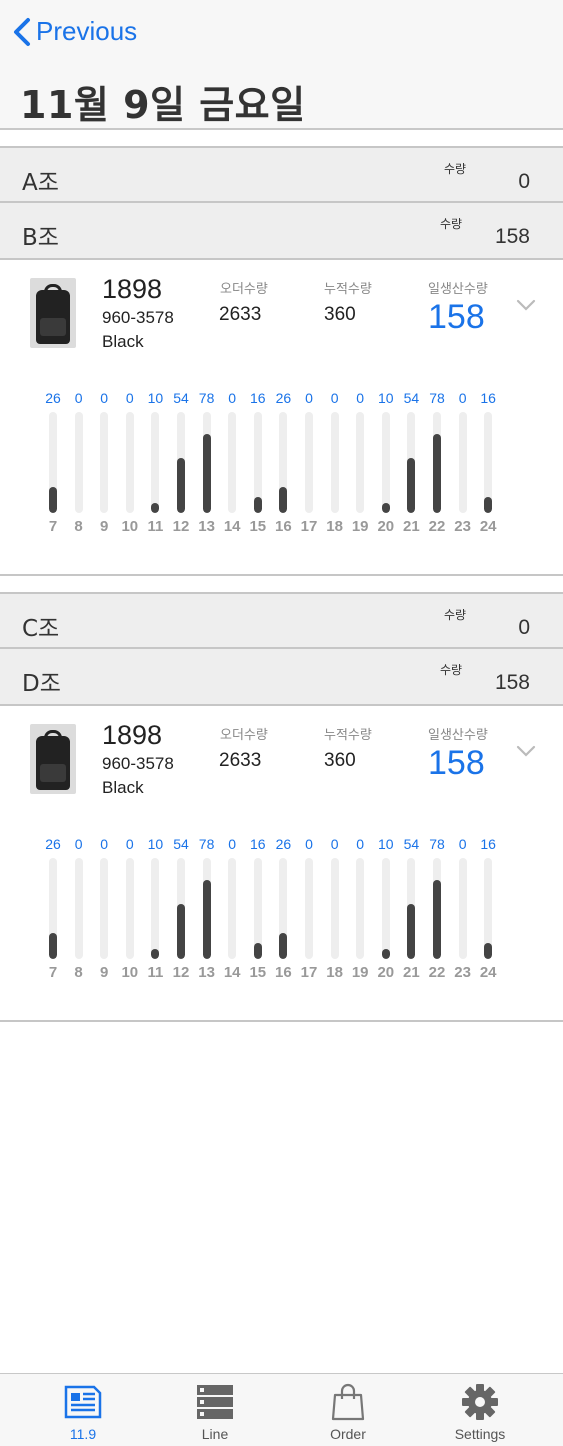  I want to click on tab-date: 11.9, so click(83, 1412).